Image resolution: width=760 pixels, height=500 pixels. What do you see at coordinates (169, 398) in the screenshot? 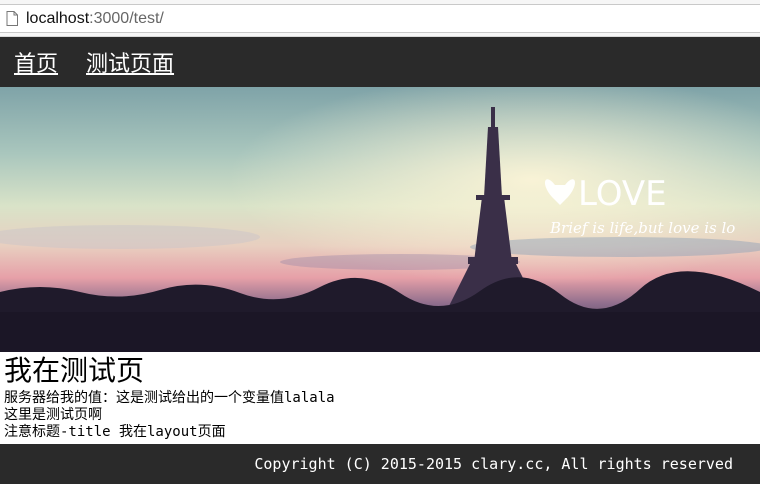
I see `server-value-text: 服务器给我的值：这是测试给出的一个变量值lalala` at bounding box center [169, 398].